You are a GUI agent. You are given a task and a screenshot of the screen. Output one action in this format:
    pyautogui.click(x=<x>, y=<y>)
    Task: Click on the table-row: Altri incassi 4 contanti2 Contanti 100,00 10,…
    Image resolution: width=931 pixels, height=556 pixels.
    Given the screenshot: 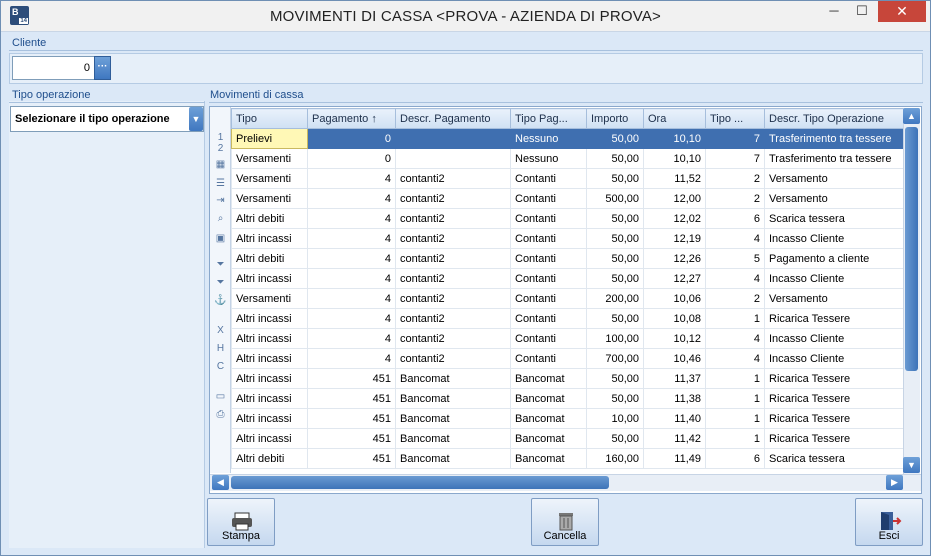 What is the action you would take?
    pyautogui.click(x=567, y=338)
    